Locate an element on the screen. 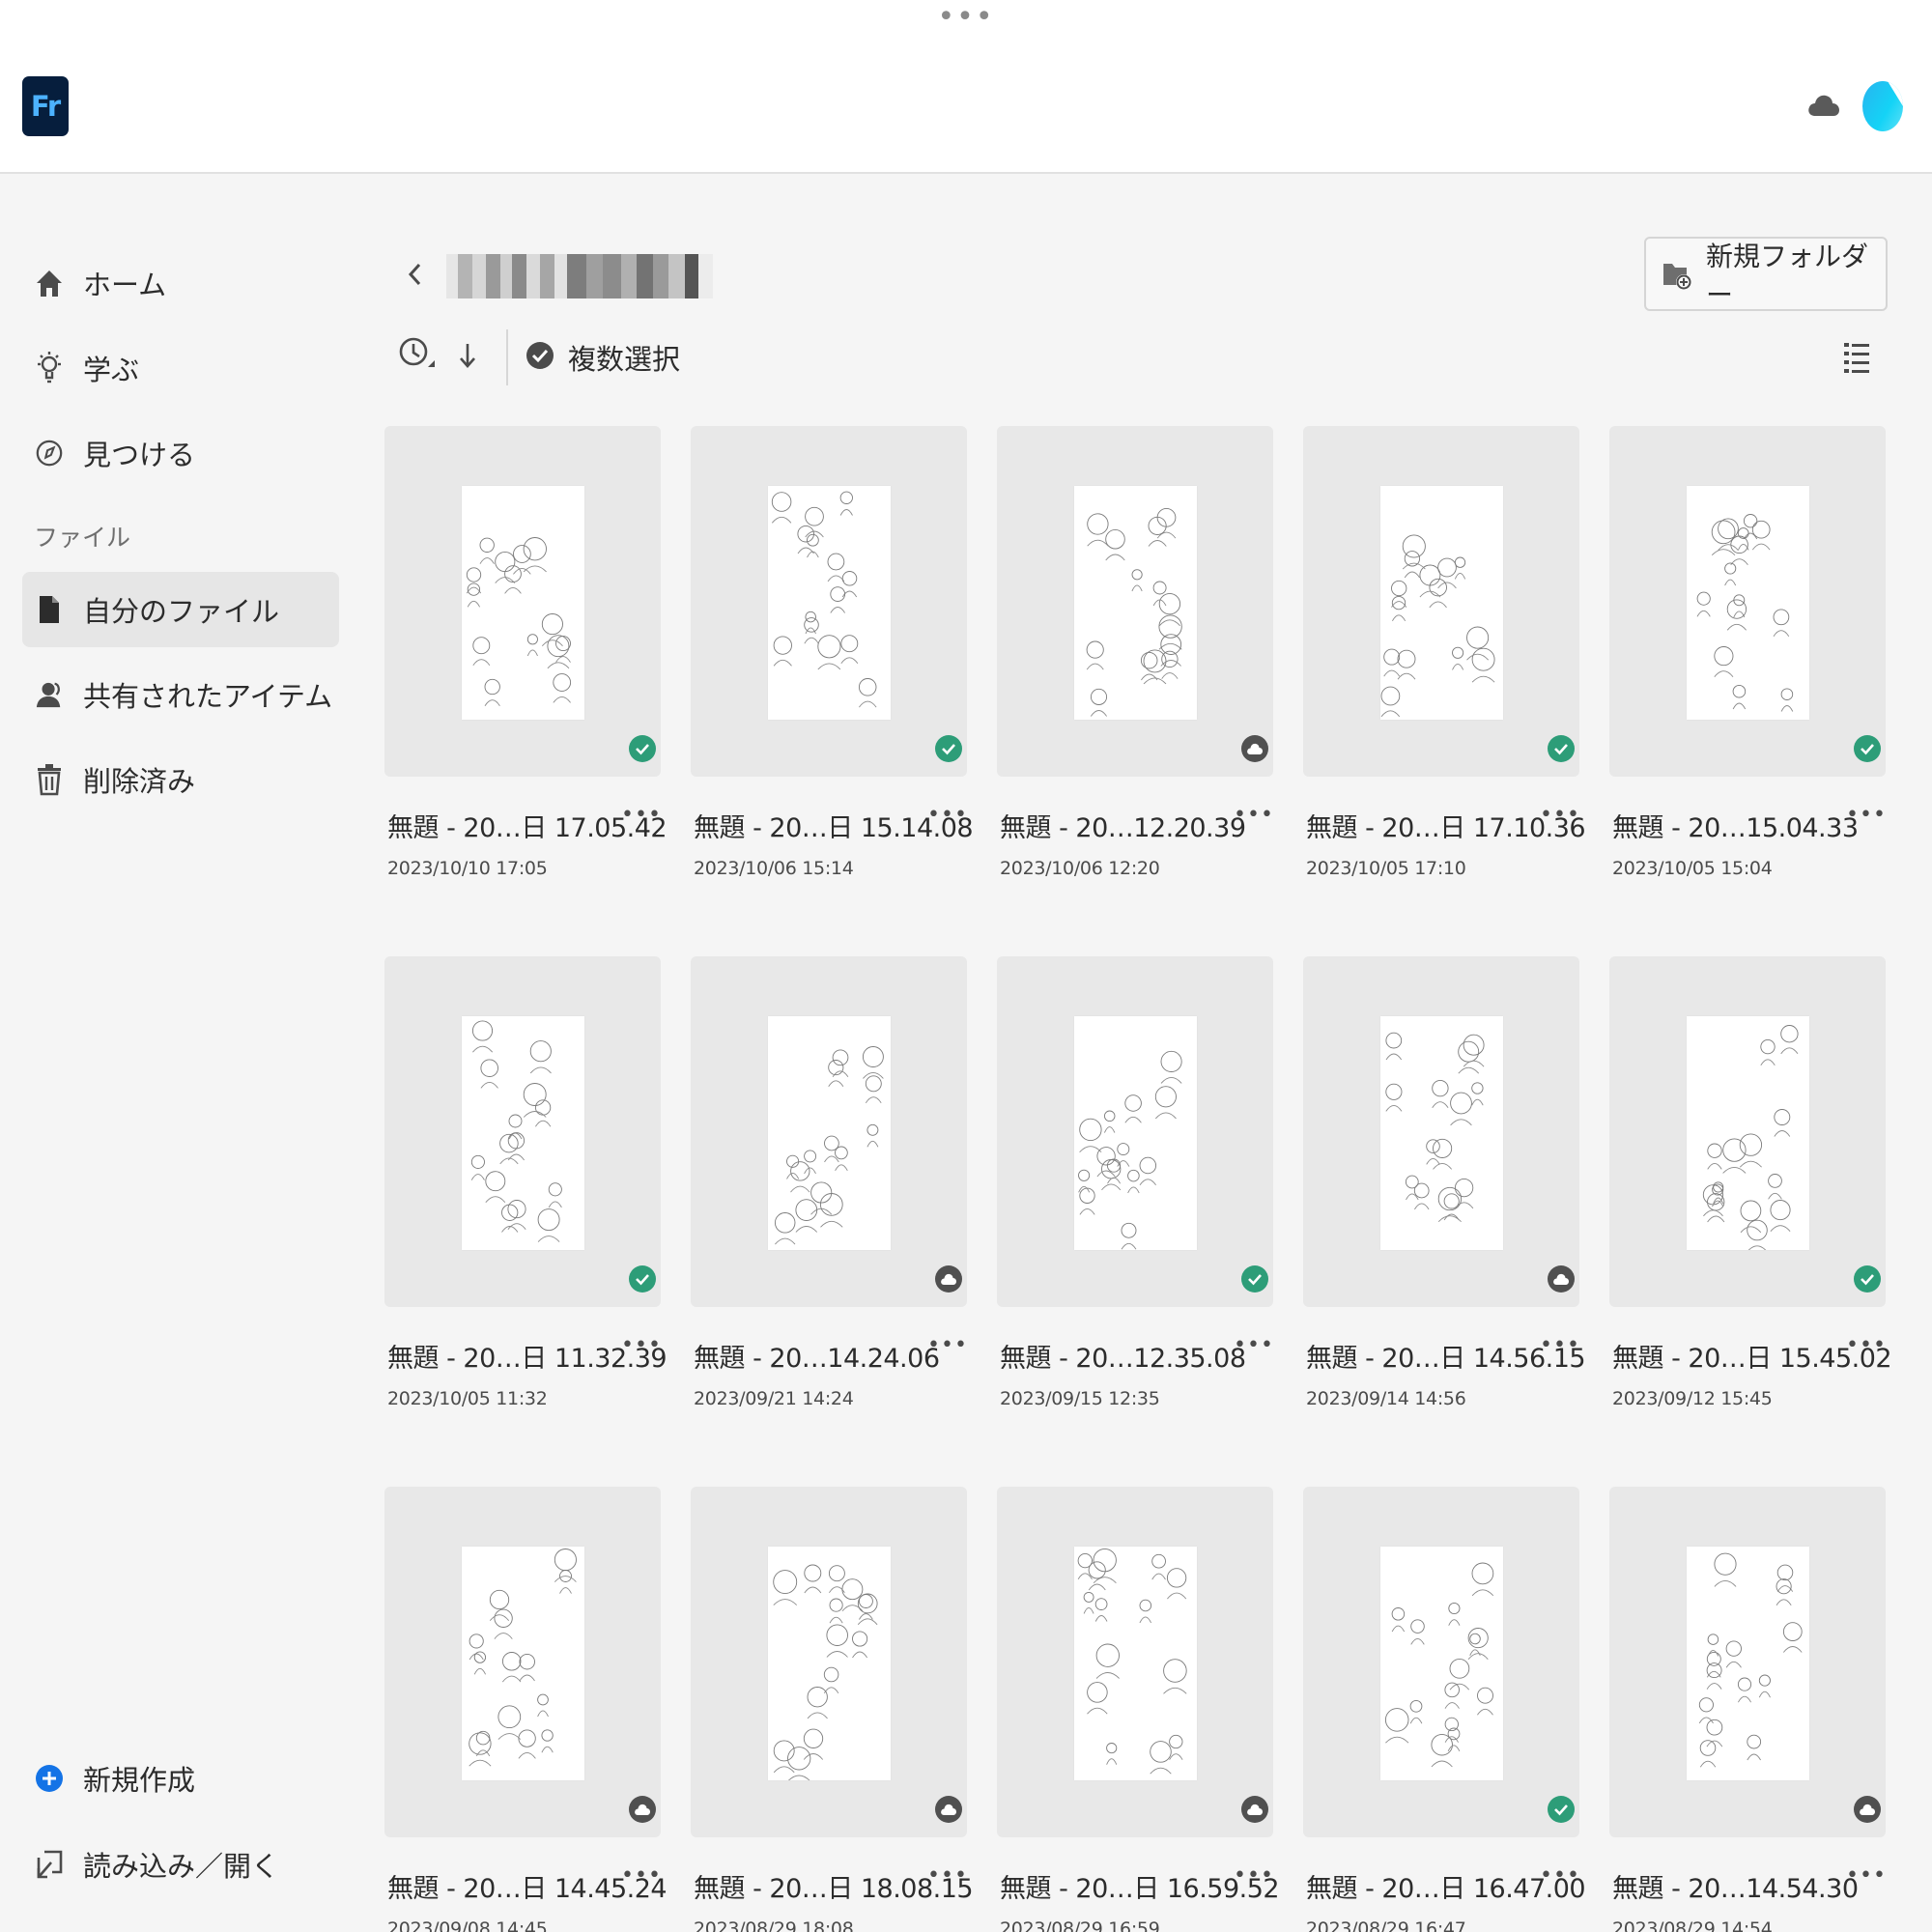 The image size is (1932, 1932). create-new-label: 新規作成 is located at coordinates (139, 1780).